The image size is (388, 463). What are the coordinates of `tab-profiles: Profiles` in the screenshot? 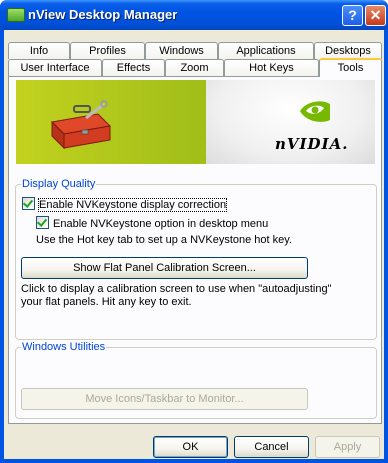 It's located at (107, 50).